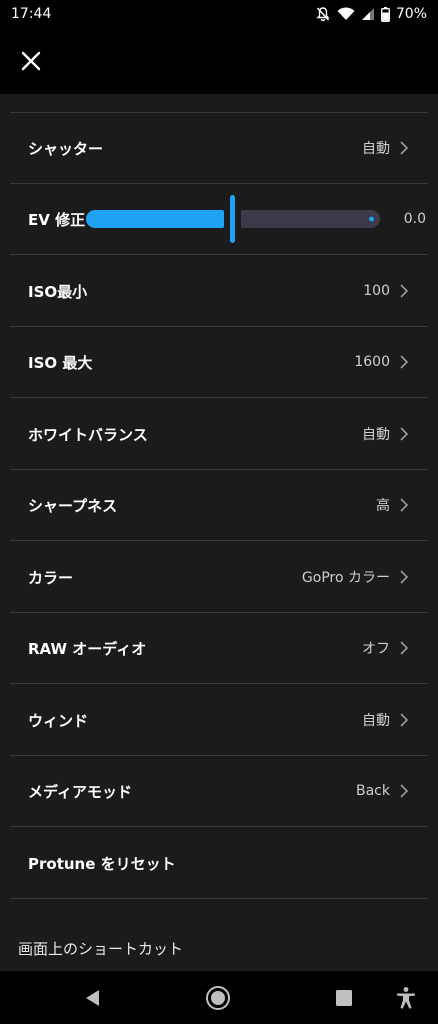  I want to click on section-header-shortcuts: 画面上のショートカット, so click(101, 949).